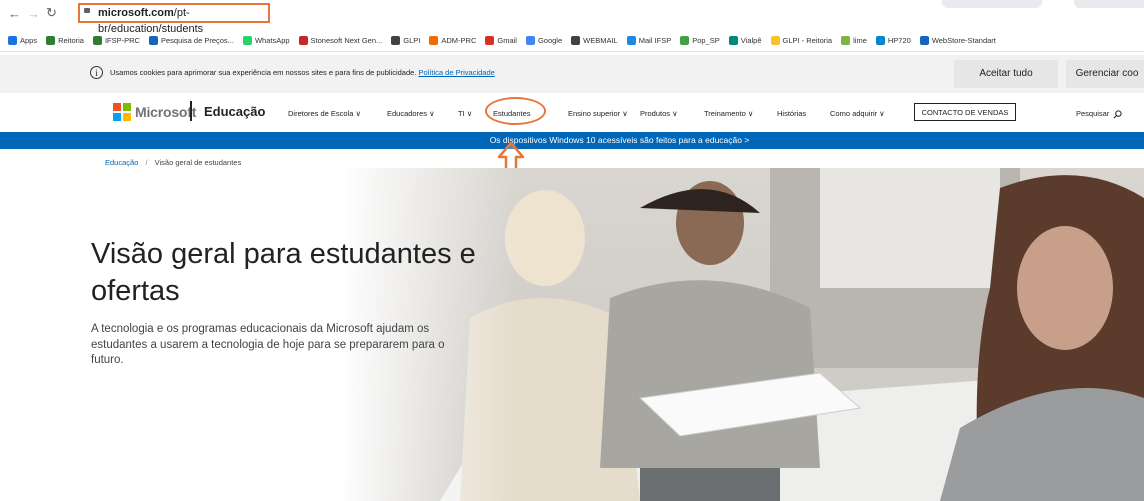  I want to click on bookmark-item: WhatsApp, so click(266, 40).